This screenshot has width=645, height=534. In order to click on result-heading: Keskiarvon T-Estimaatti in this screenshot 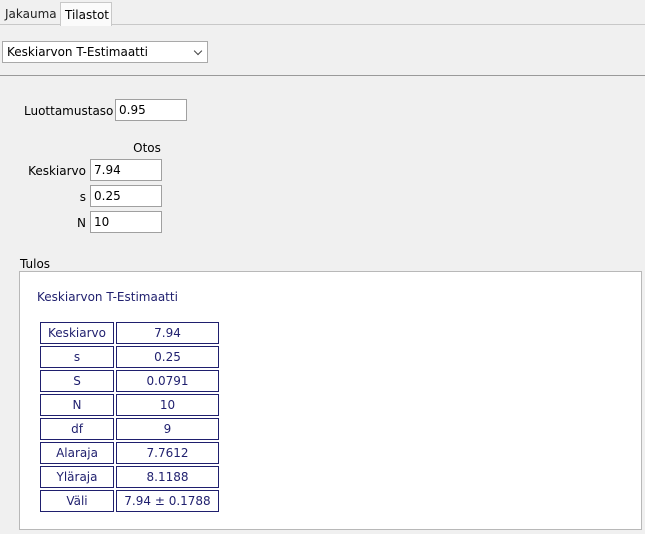, I will do `click(107, 297)`.